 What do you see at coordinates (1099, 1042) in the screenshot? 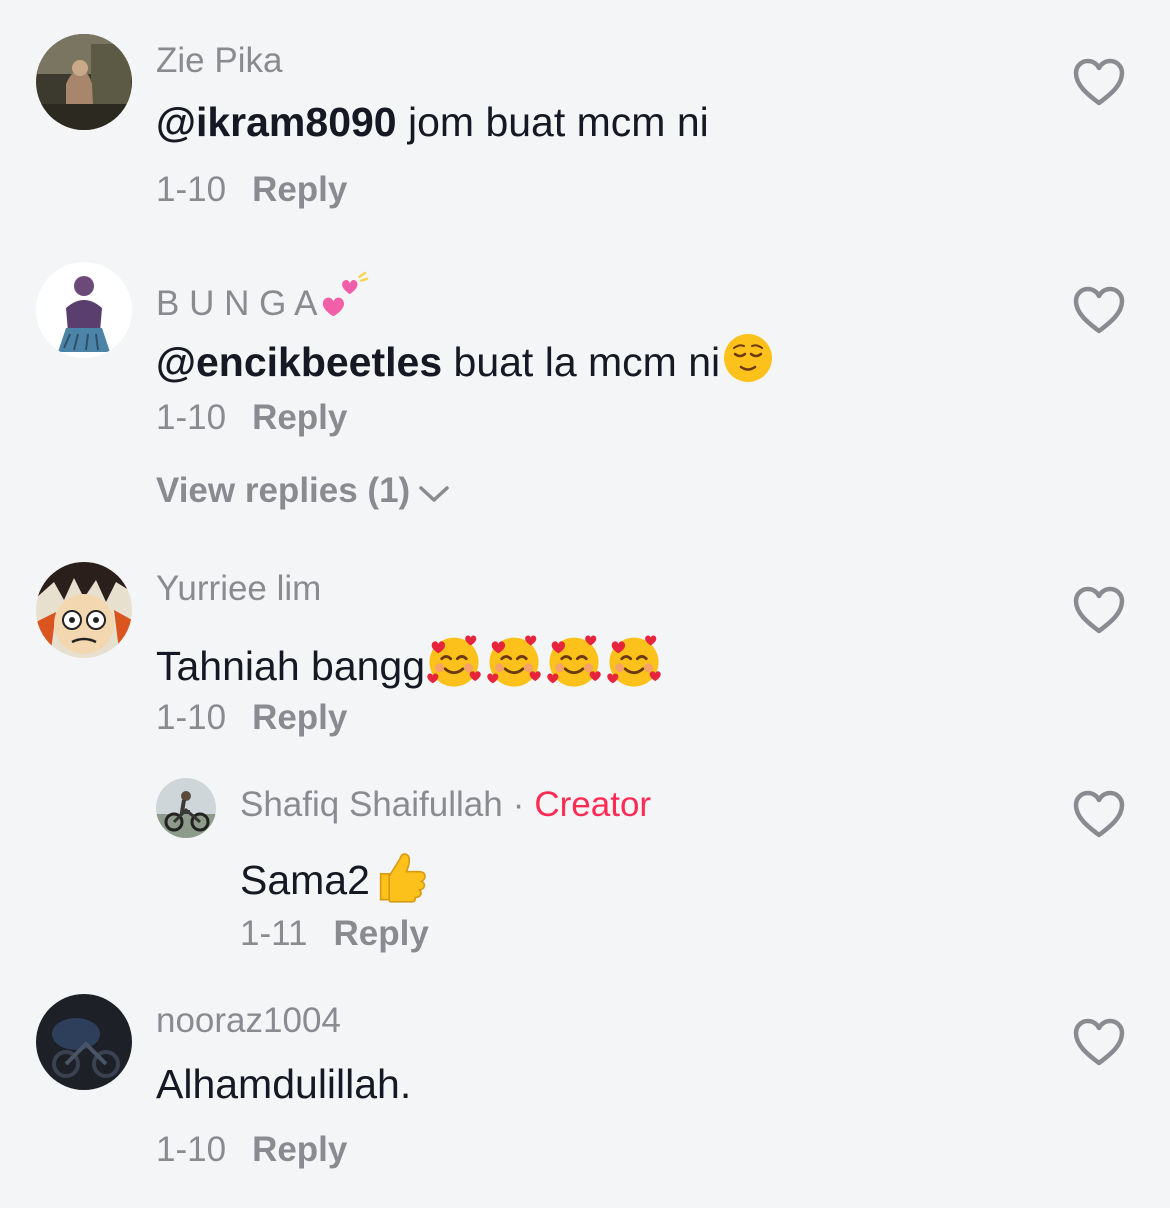
I see `like-heart-icon` at bounding box center [1099, 1042].